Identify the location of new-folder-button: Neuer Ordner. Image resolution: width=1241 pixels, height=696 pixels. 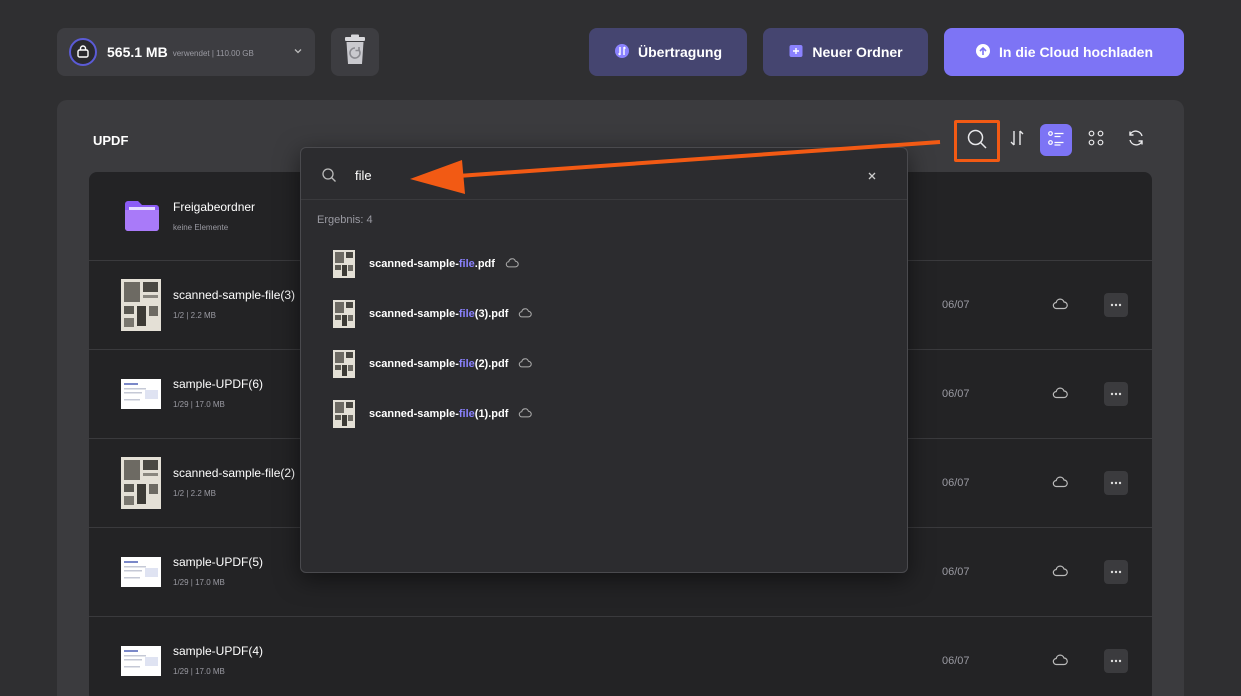
(845, 52).